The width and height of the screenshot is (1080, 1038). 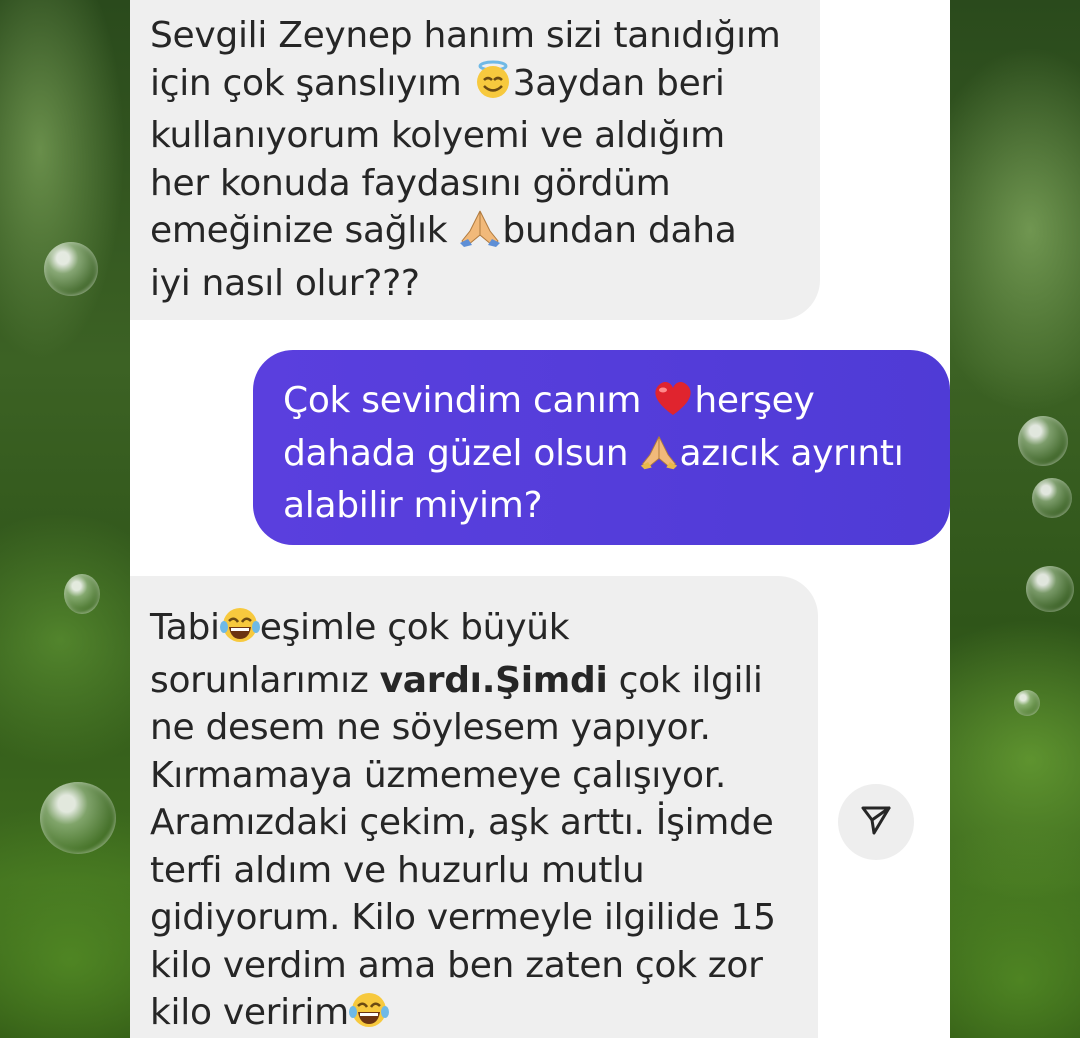 What do you see at coordinates (437, 135) in the screenshot?
I see `message-line: kullanıyorum kolyemi ve aldığım` at bounding box center [437, 135].